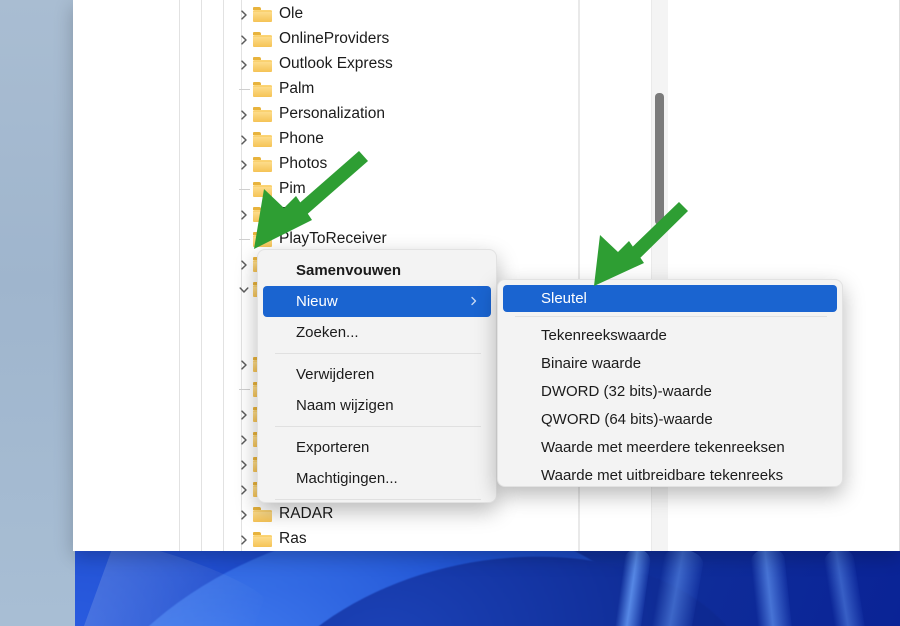 This screenshot has width=900, height=626. I want to click on menu-item-naam-wijzigen: Naam wijzigen, so click(377, 405).